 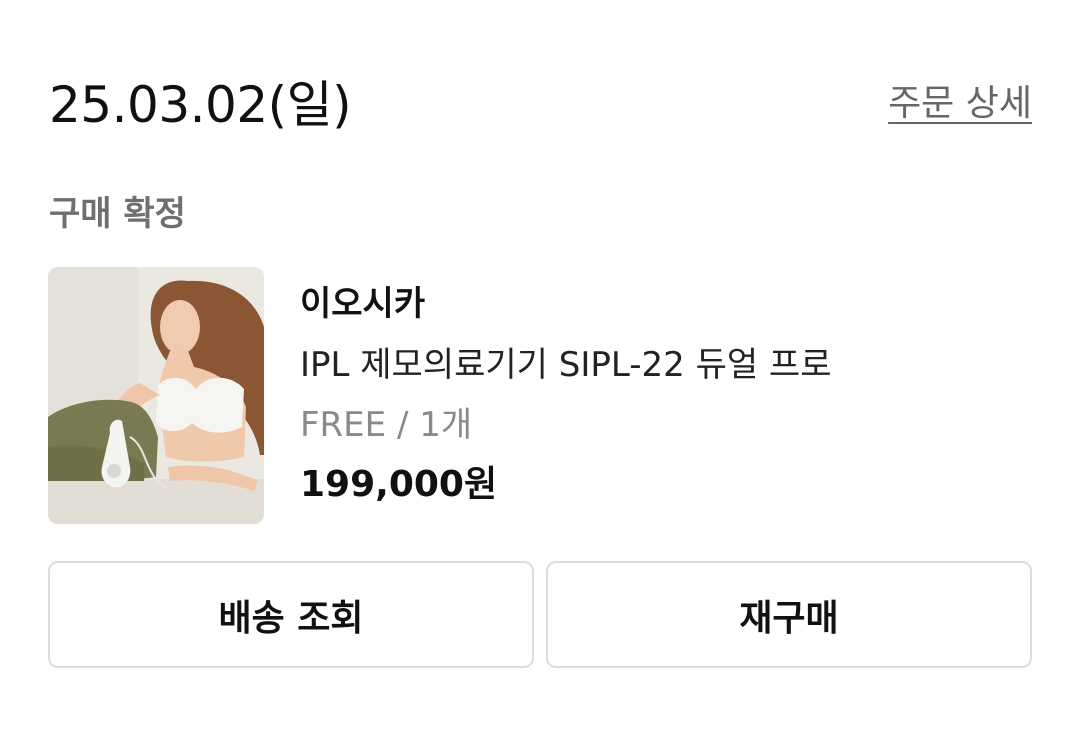 What do you see at coordinates (200, 105) in the screenshot?
I see `order-date: 25.03.02(일)` at bounding box center [200, 105].